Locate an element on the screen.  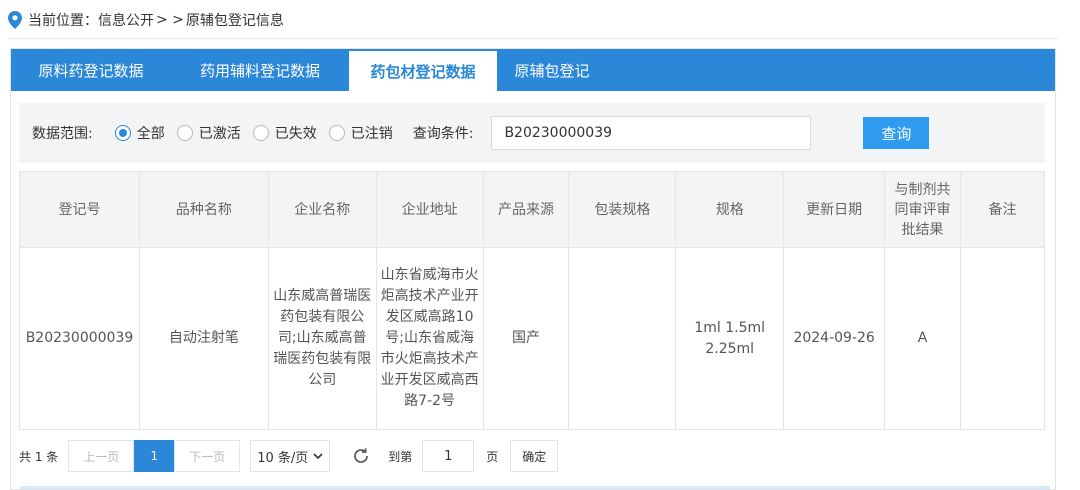
search-button: 查询 is located at coordinates (896, 133).